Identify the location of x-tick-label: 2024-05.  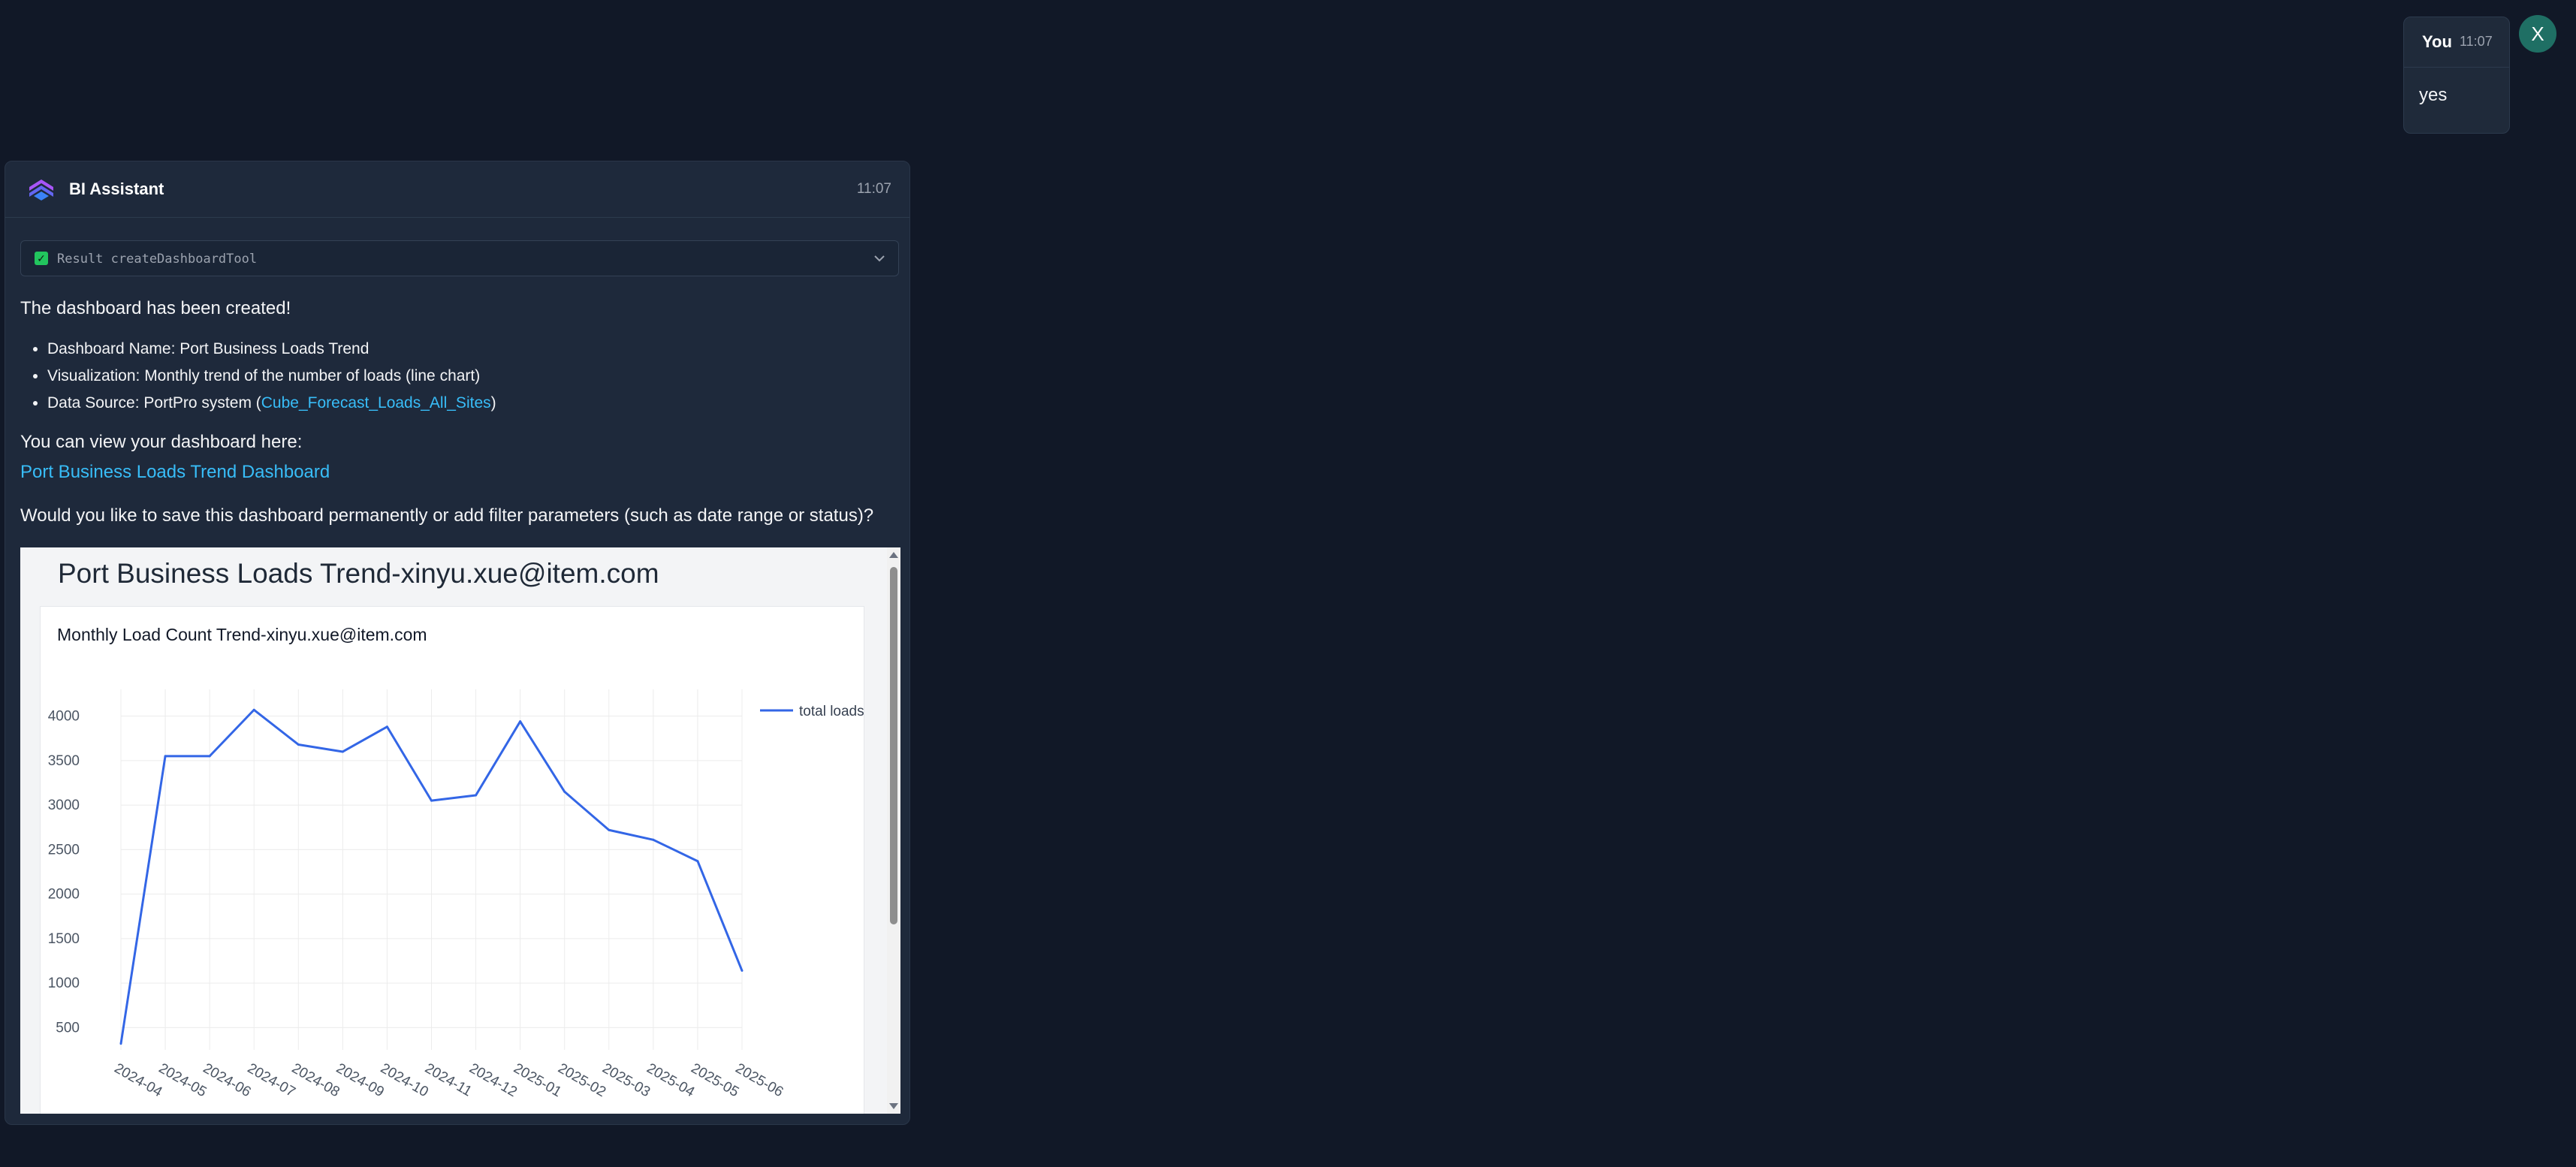
(183, 1080).